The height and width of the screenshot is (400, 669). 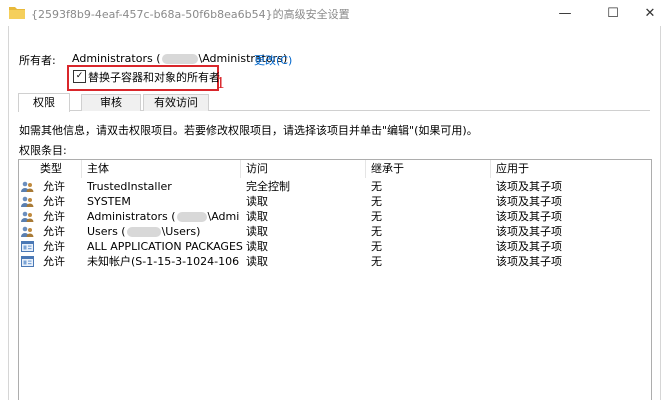 I want to click on replace-owner-checkbox: ✓, so click(x=79, y=76).